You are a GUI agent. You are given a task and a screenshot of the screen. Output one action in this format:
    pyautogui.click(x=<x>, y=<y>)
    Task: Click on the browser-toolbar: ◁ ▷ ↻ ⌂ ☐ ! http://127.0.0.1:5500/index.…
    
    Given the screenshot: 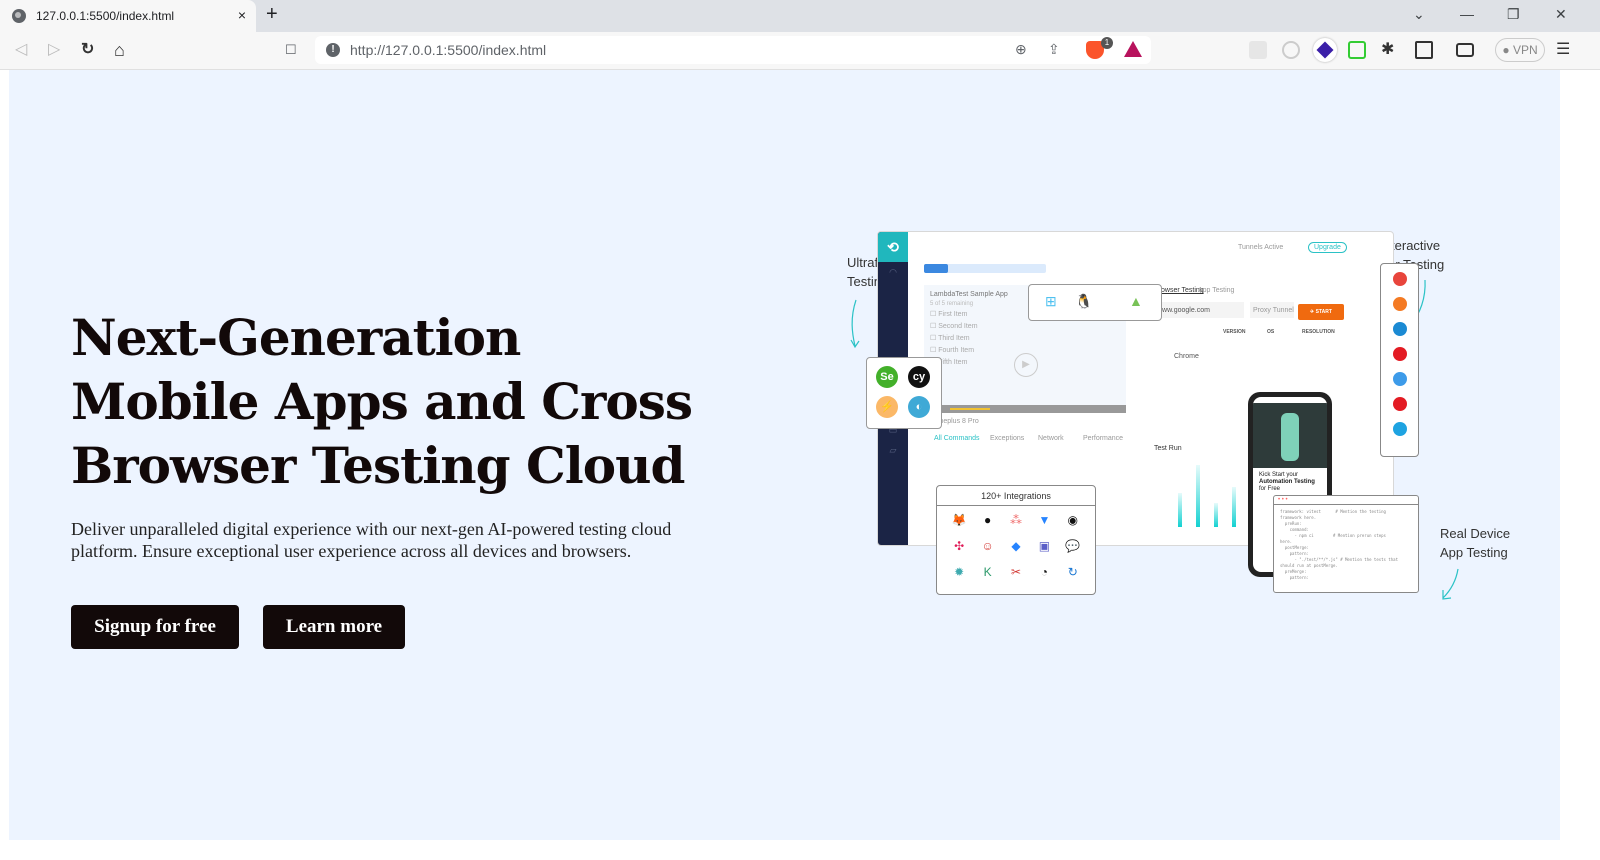 What is the action you would take?
    pyautogui.click(x=800, y=51)
    